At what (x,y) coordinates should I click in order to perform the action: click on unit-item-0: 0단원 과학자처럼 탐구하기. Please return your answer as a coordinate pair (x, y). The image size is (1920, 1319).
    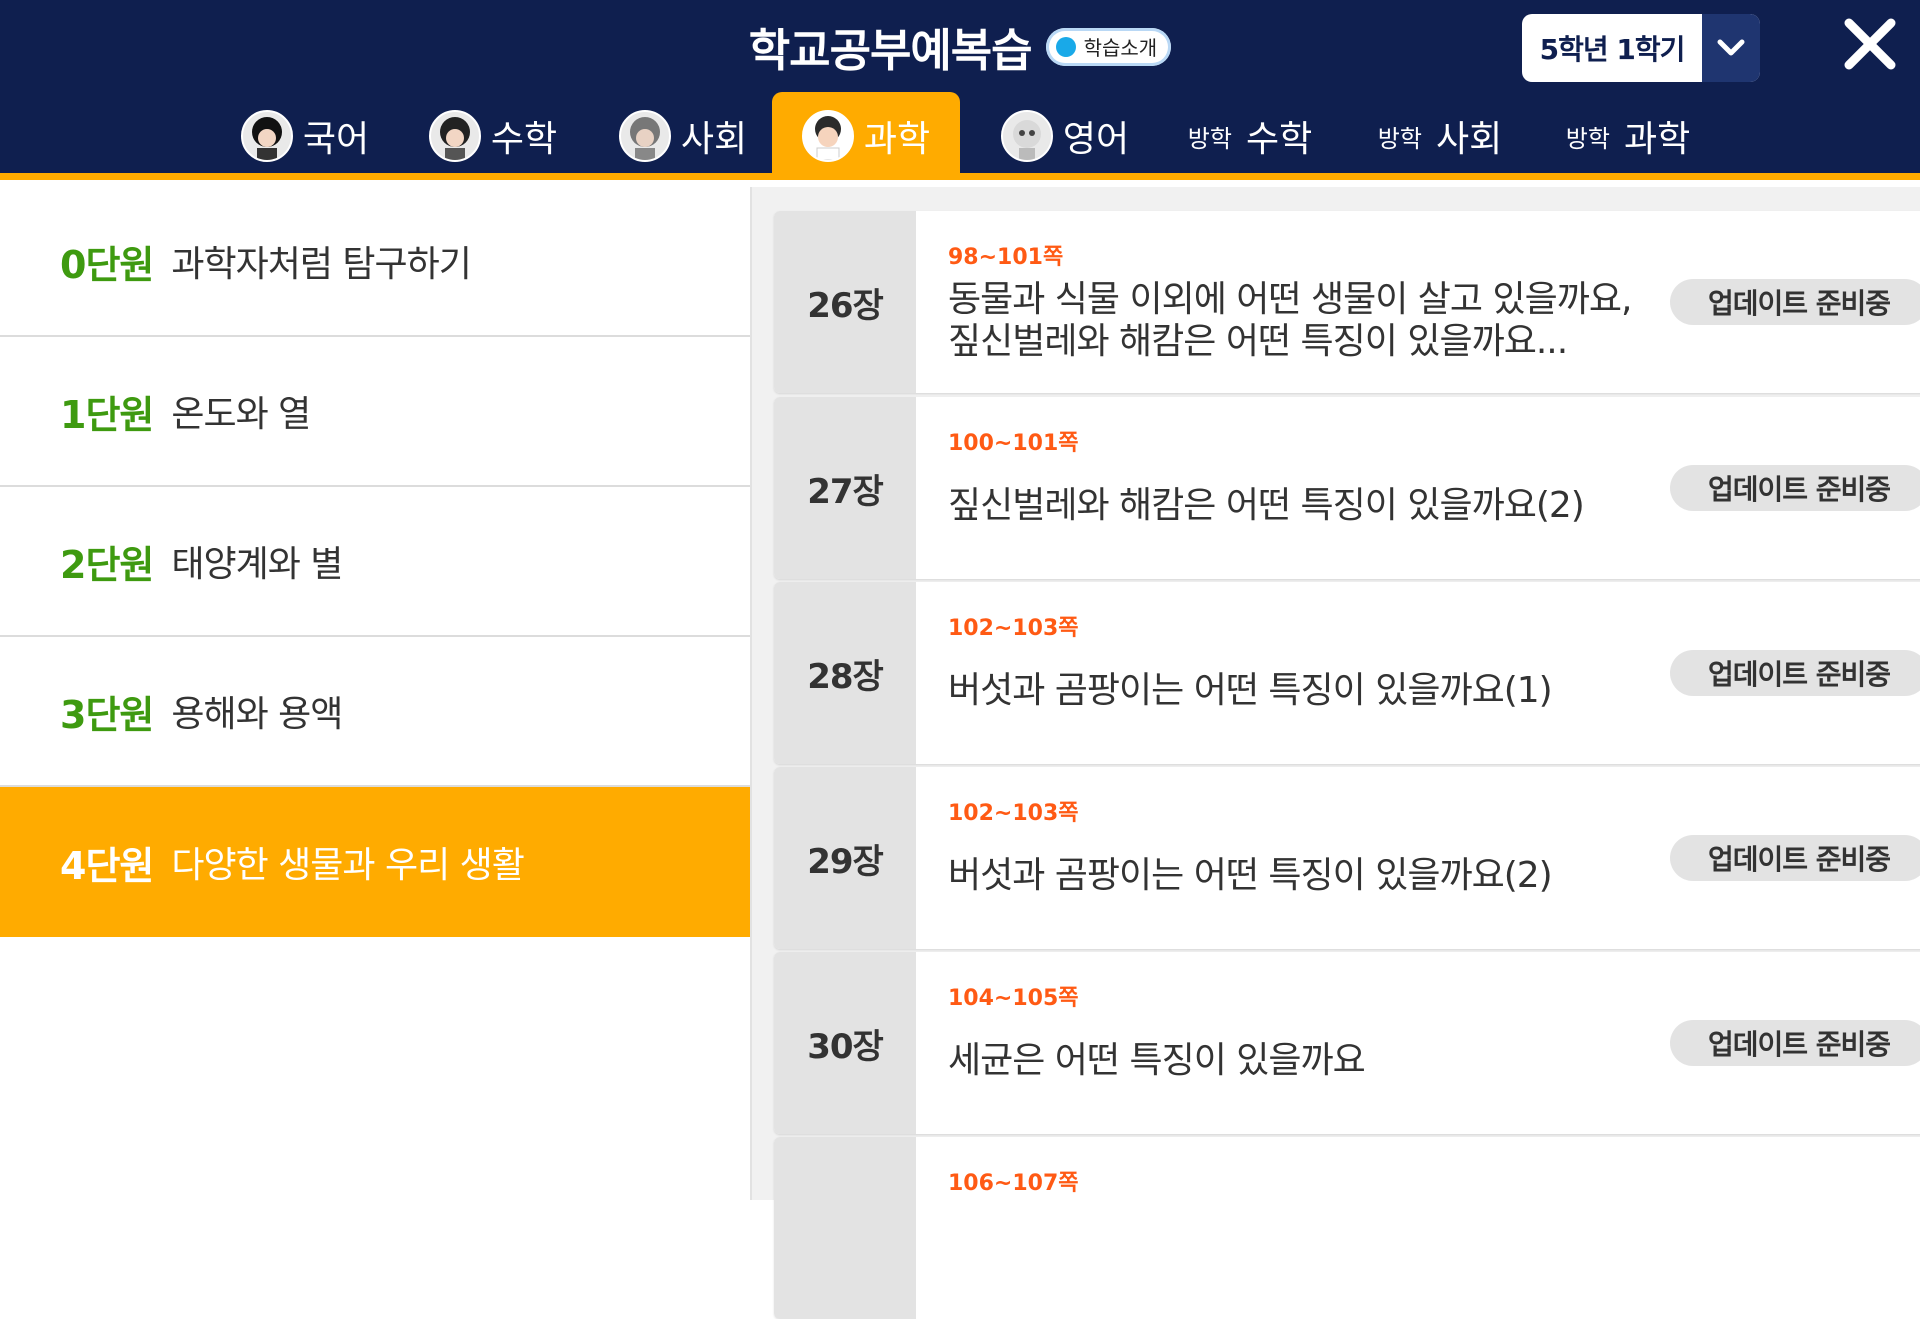
    Looking at the image, I should click on (375, 262).